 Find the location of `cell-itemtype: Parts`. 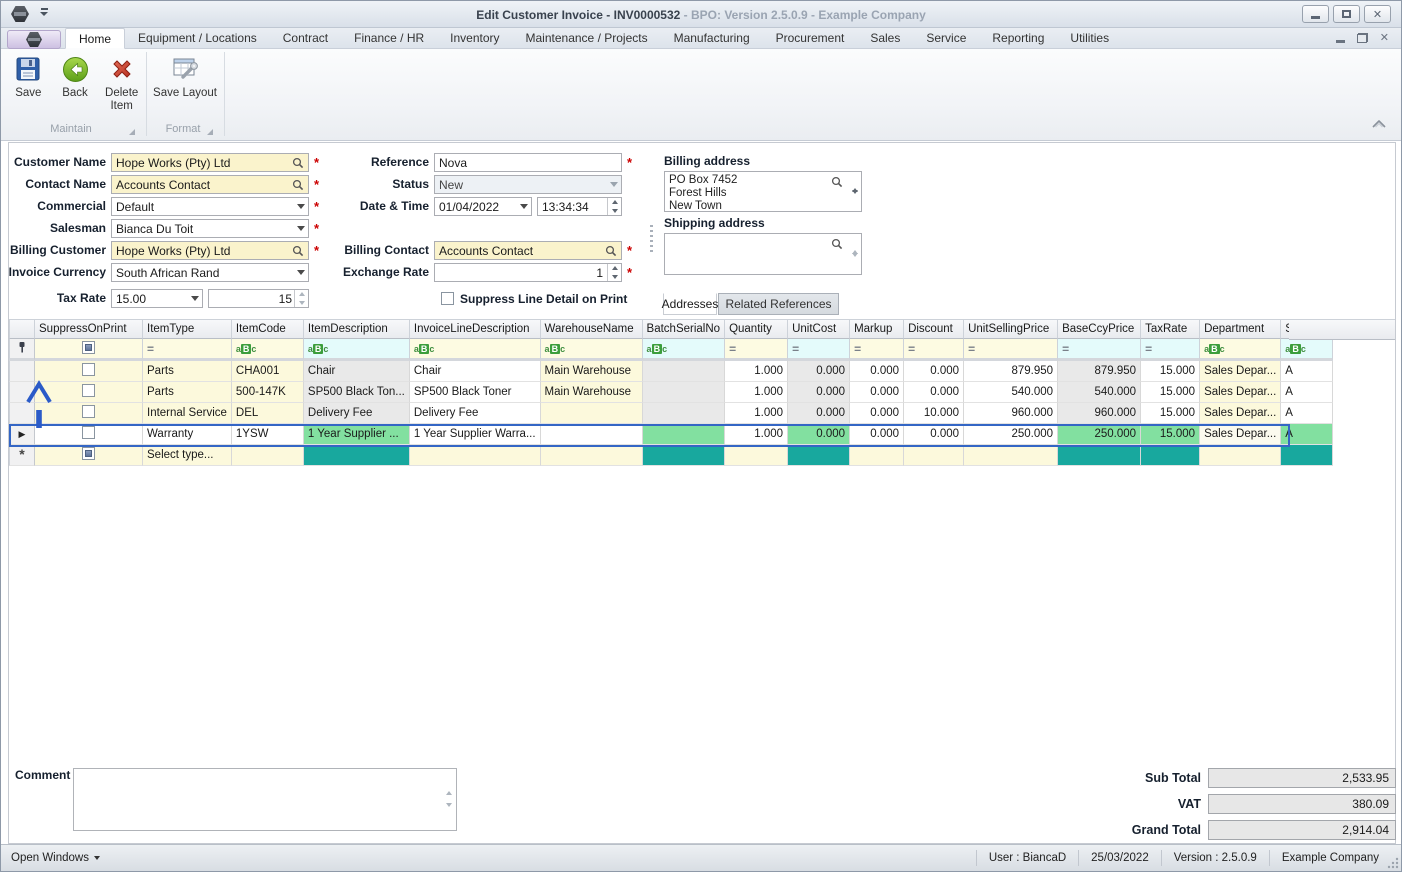

cell-itemtype: Parts is located at coordinates (187, 371).